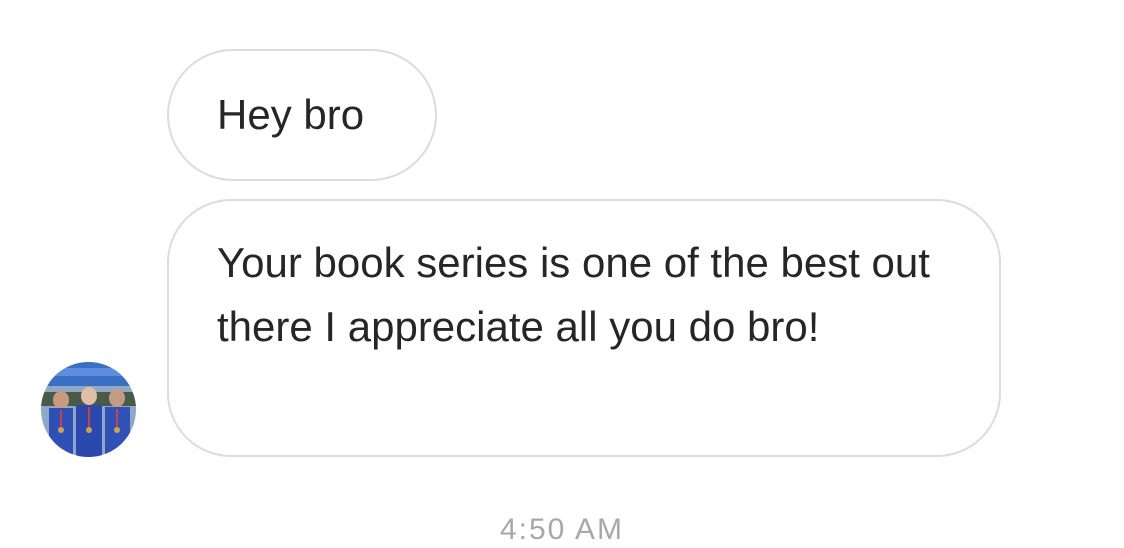 The height and width of the screenshot is (548, 1124). Describe the element at coordinates (562, 529) in the screenshot. I see `message-timestamp: 4:50 AM` at that location.